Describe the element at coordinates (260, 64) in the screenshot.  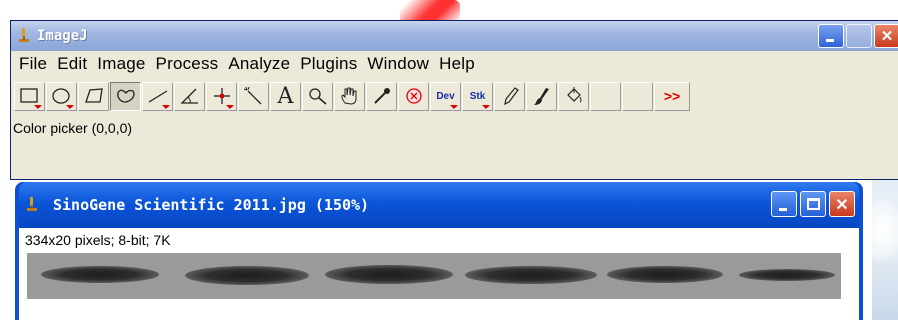
I see `menu-analyze: Analyze` at that location.